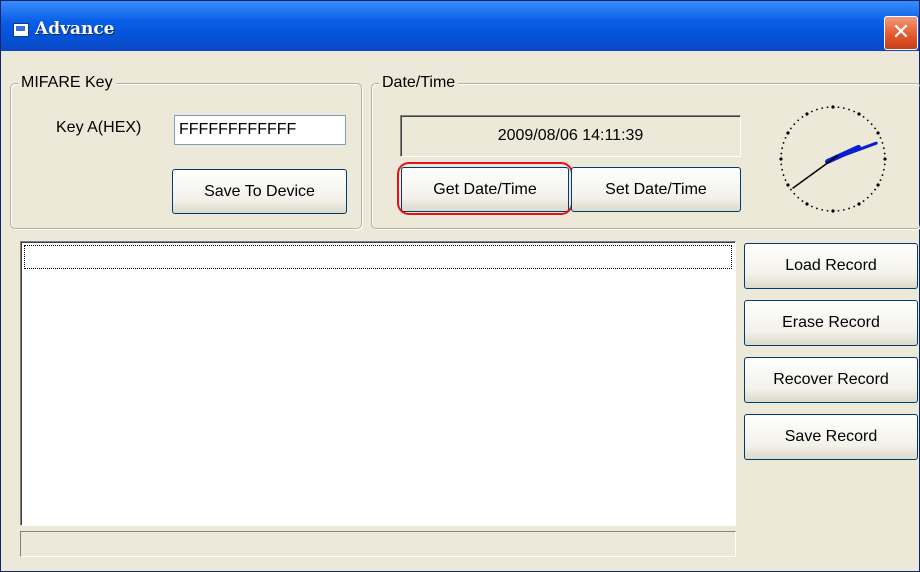  Describe the element at coordinates (656, 189) in the screenshot. I see `set-date-time-button: Set Date/Time` at that location.